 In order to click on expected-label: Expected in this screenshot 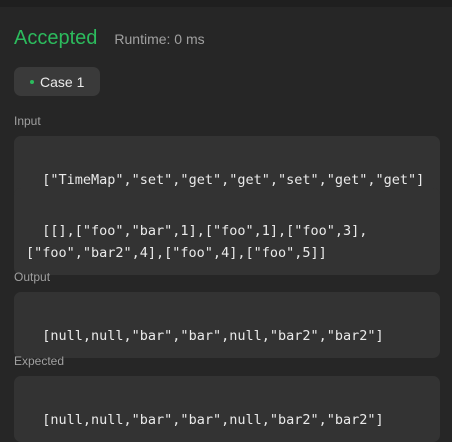, I will do `click(39, 361)`.